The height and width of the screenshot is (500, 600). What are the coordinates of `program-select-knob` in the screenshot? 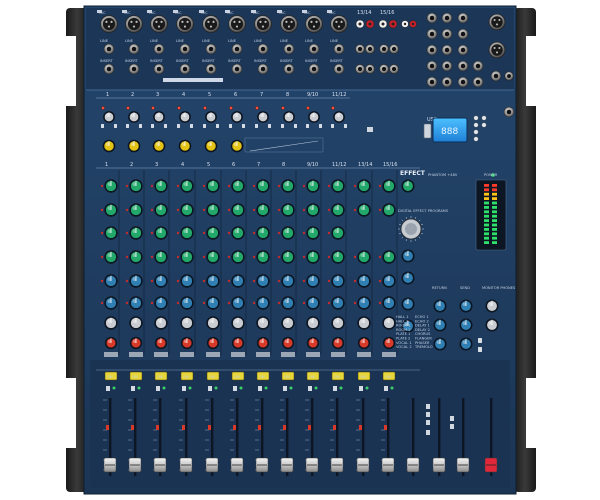 It's located at (411, 229).